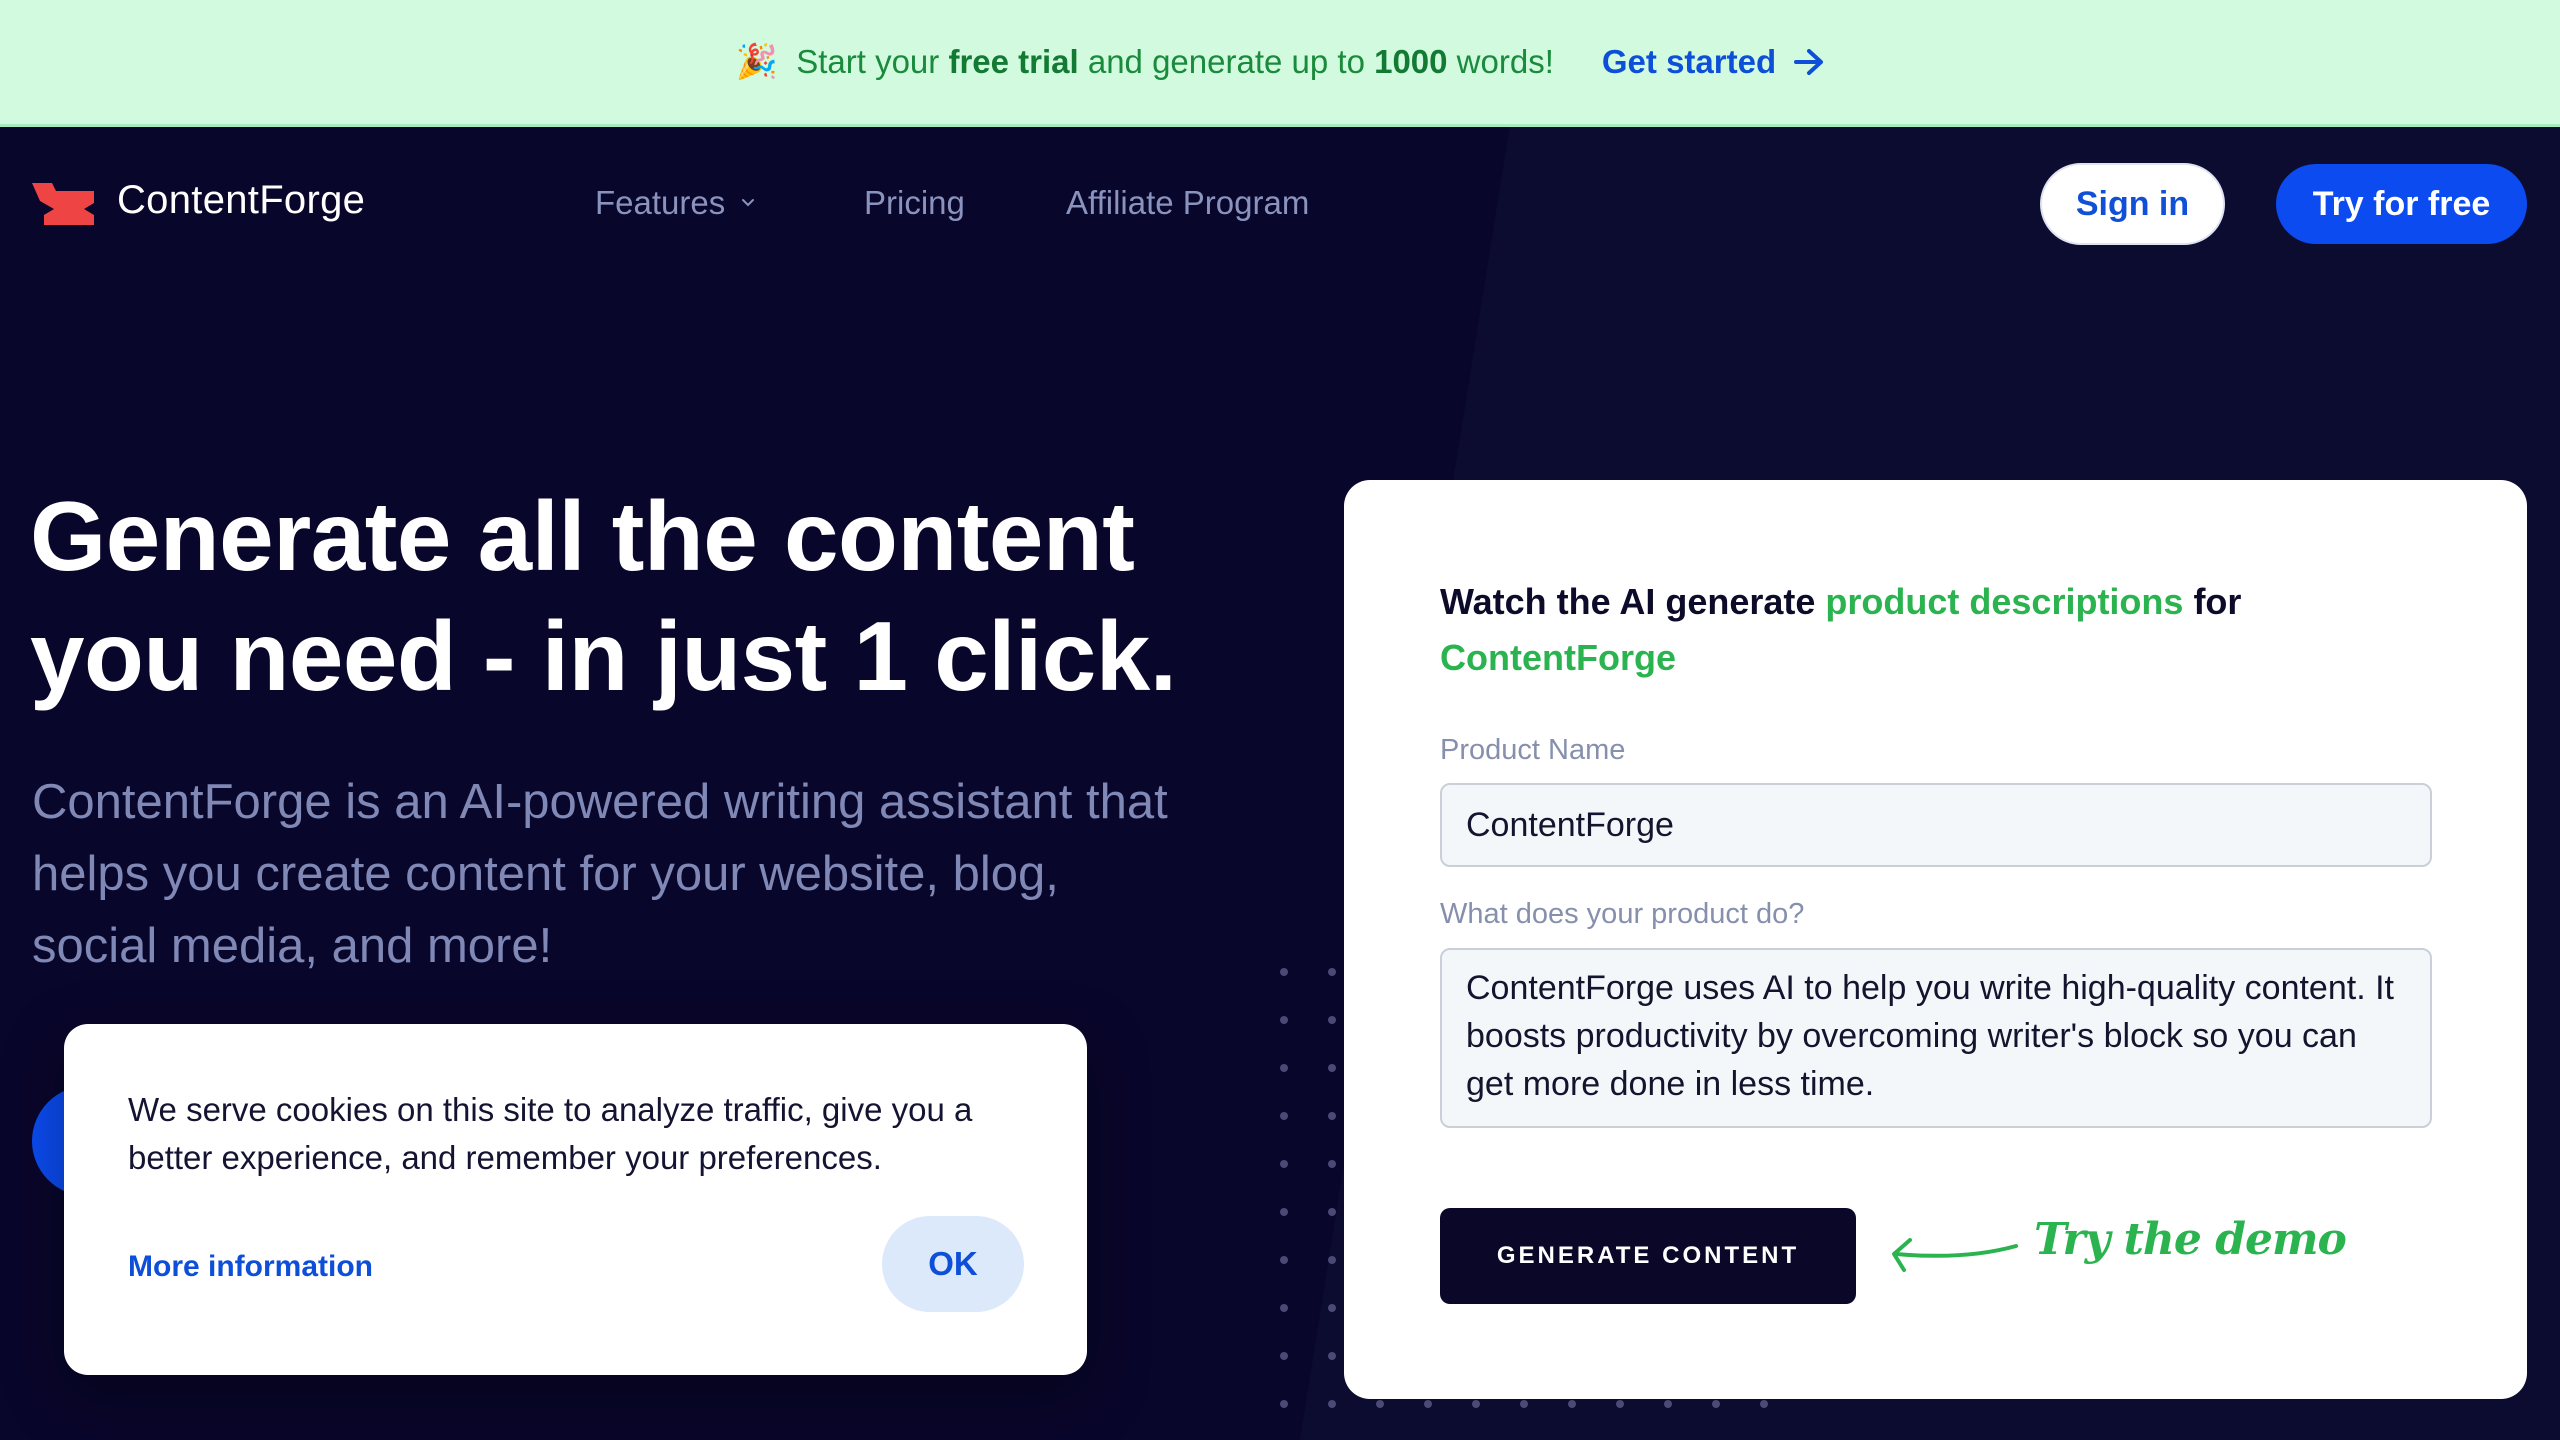  I want to click on generate-content-button: GENERATE CONTENT, so click(1648, 1256).